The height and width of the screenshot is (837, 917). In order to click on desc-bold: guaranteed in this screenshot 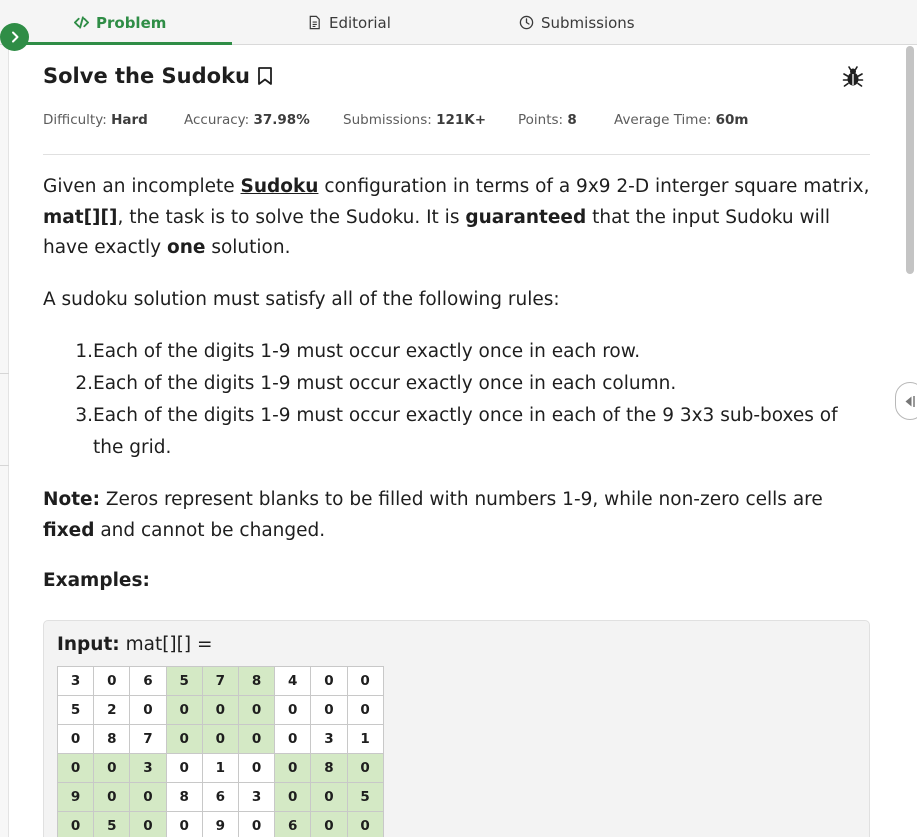, I will do `click(526, 217)`.